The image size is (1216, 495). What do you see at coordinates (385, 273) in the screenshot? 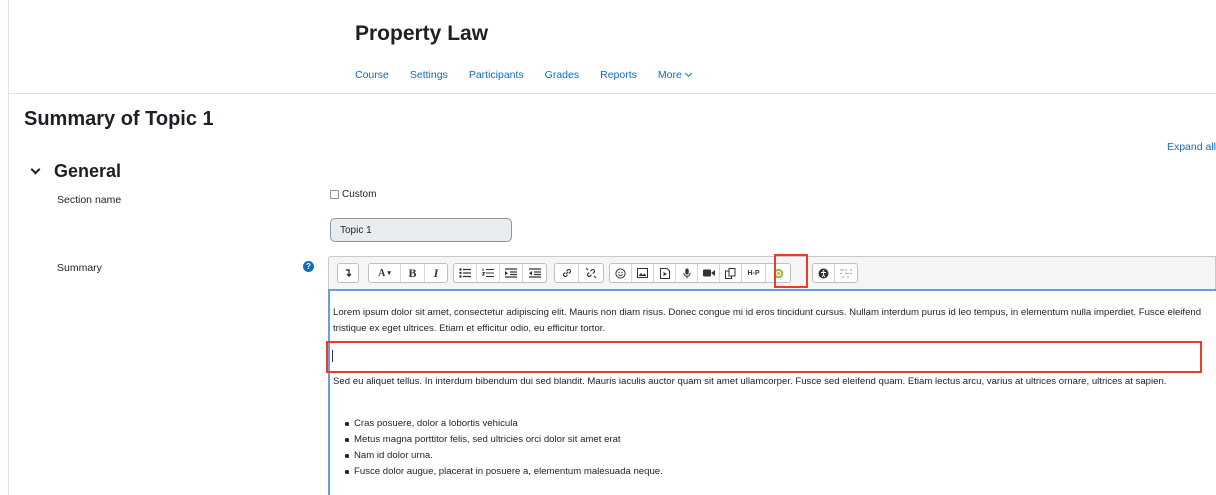
I see `font-color-icon: A ▾` at bounding box center [385, 273].